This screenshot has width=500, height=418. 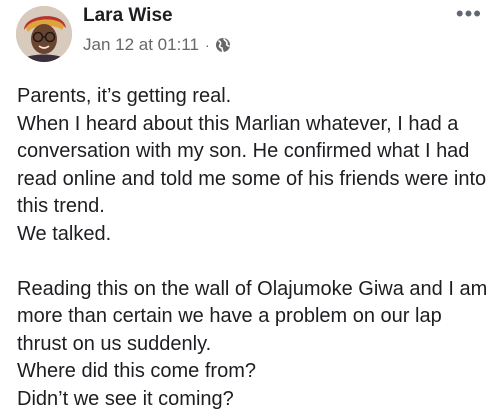 I want to click on more-options-icon: •••, so click(x=469, y=14).